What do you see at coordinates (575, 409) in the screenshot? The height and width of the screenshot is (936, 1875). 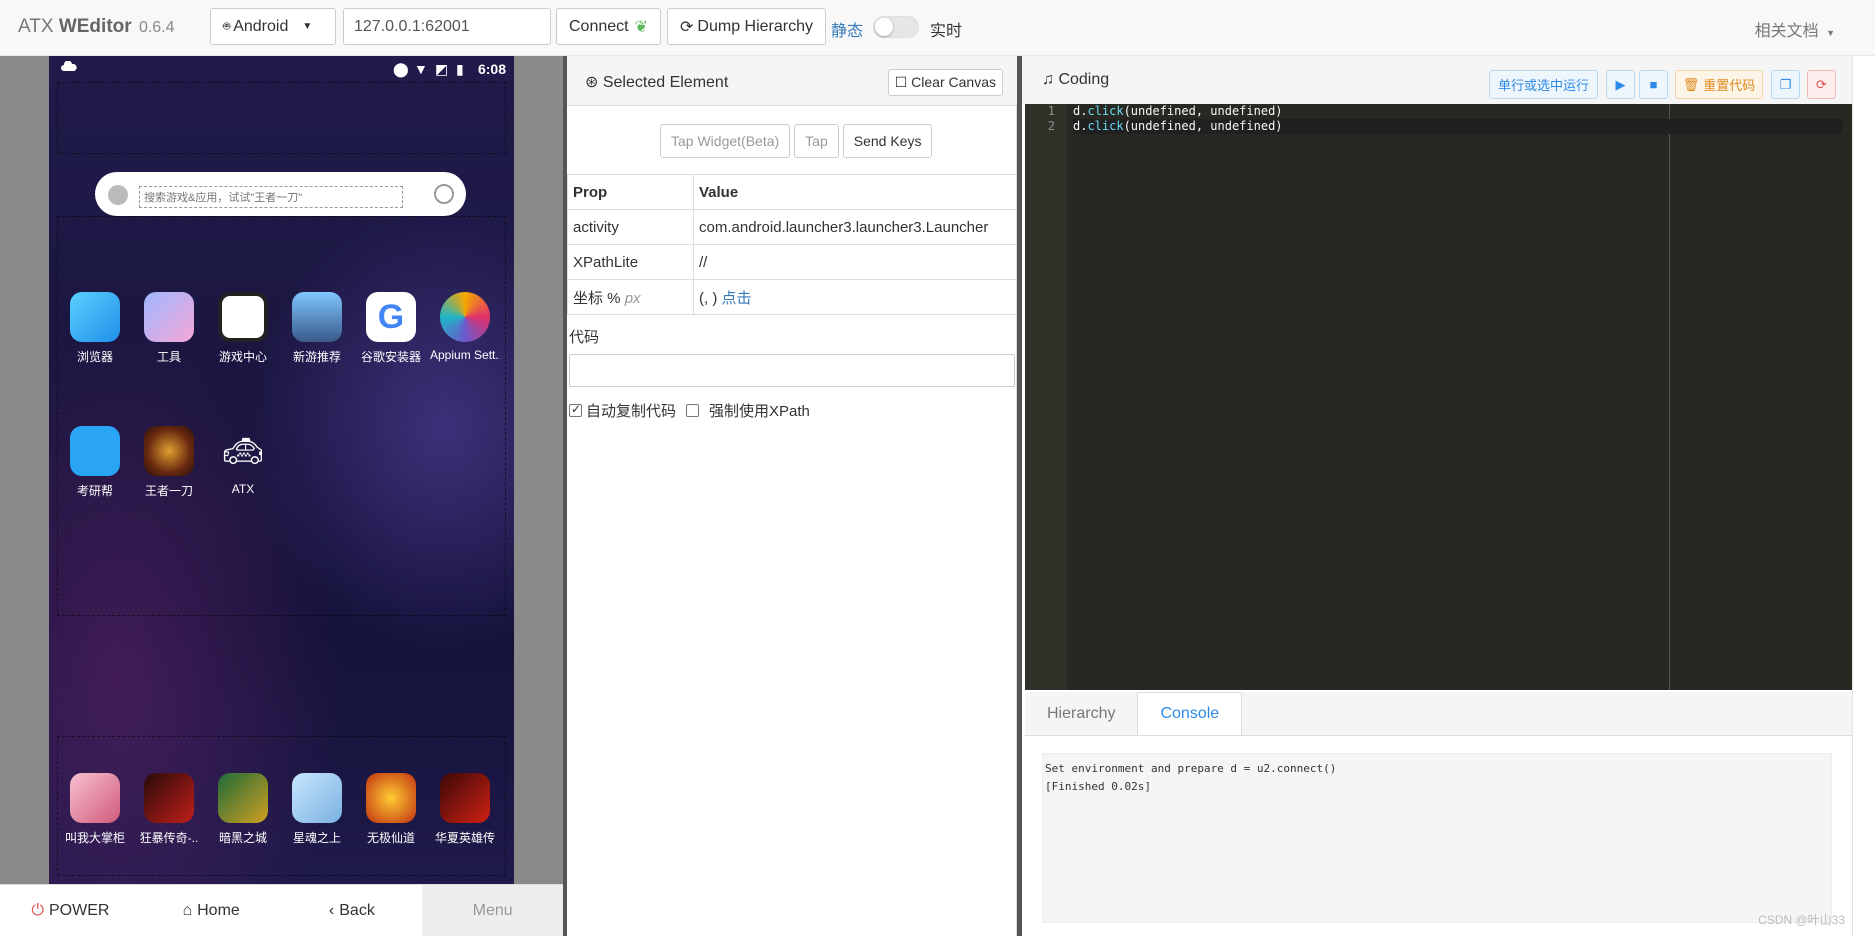 I see `auto-copy-checkbox` at bounding box center [575, 409].